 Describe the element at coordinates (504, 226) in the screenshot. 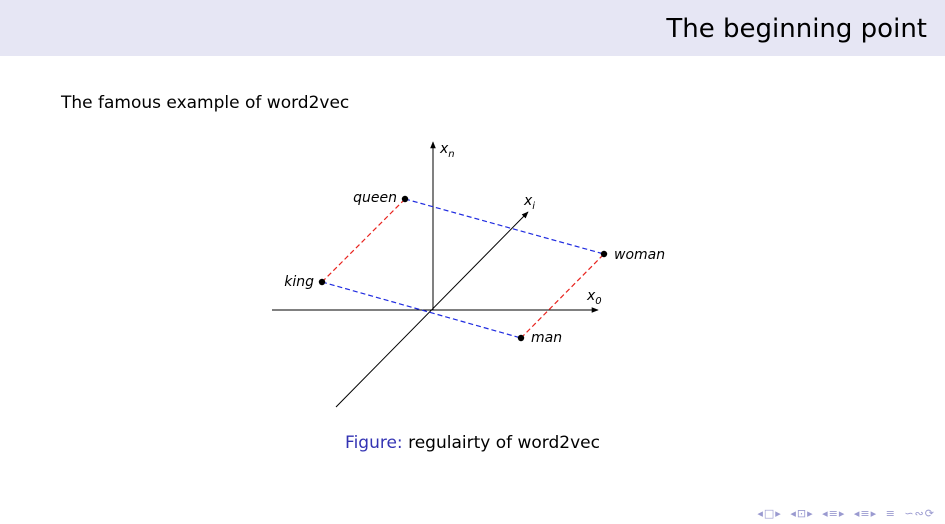

I see `queen-woman-line` at that location.